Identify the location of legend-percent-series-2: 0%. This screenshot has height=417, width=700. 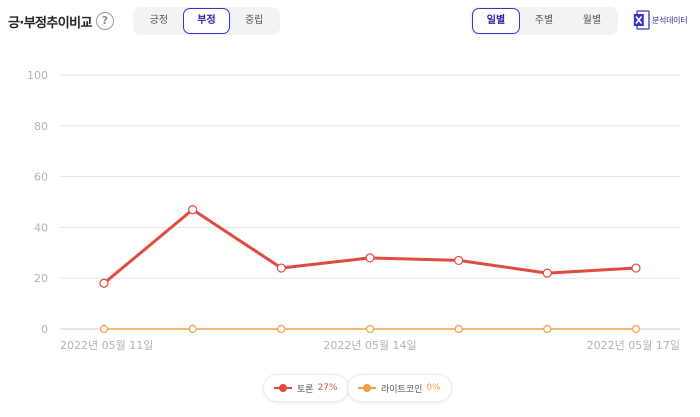
(433, 388).